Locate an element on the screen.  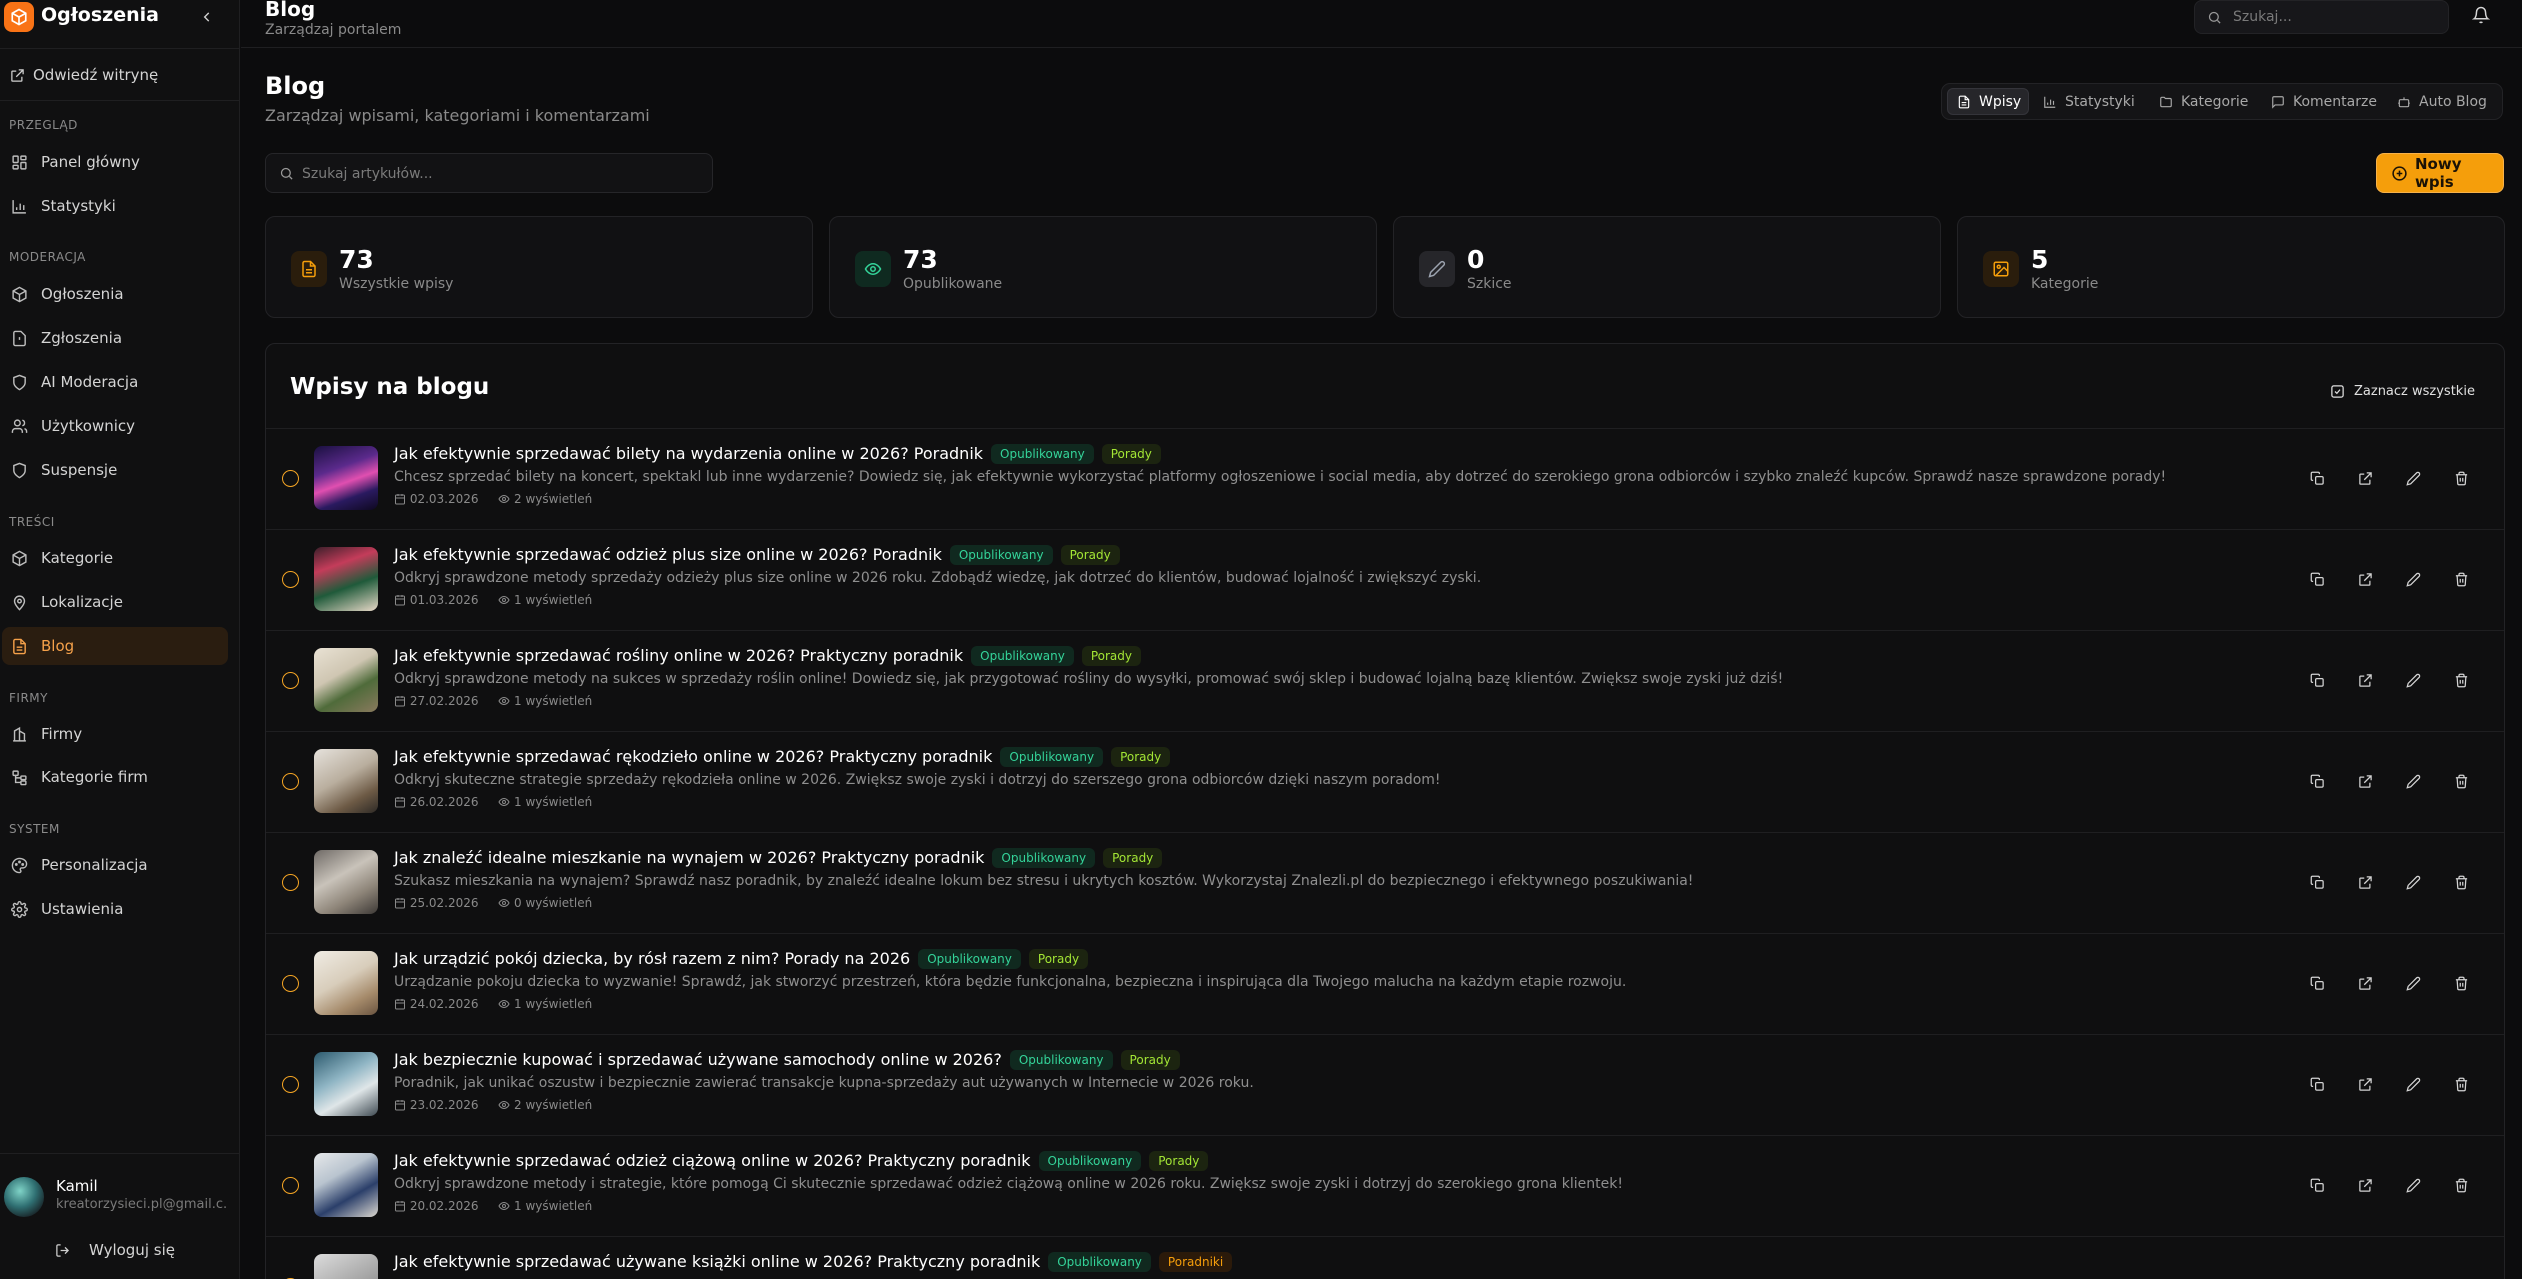
global-search-input is located at coordinates (2333, 17).